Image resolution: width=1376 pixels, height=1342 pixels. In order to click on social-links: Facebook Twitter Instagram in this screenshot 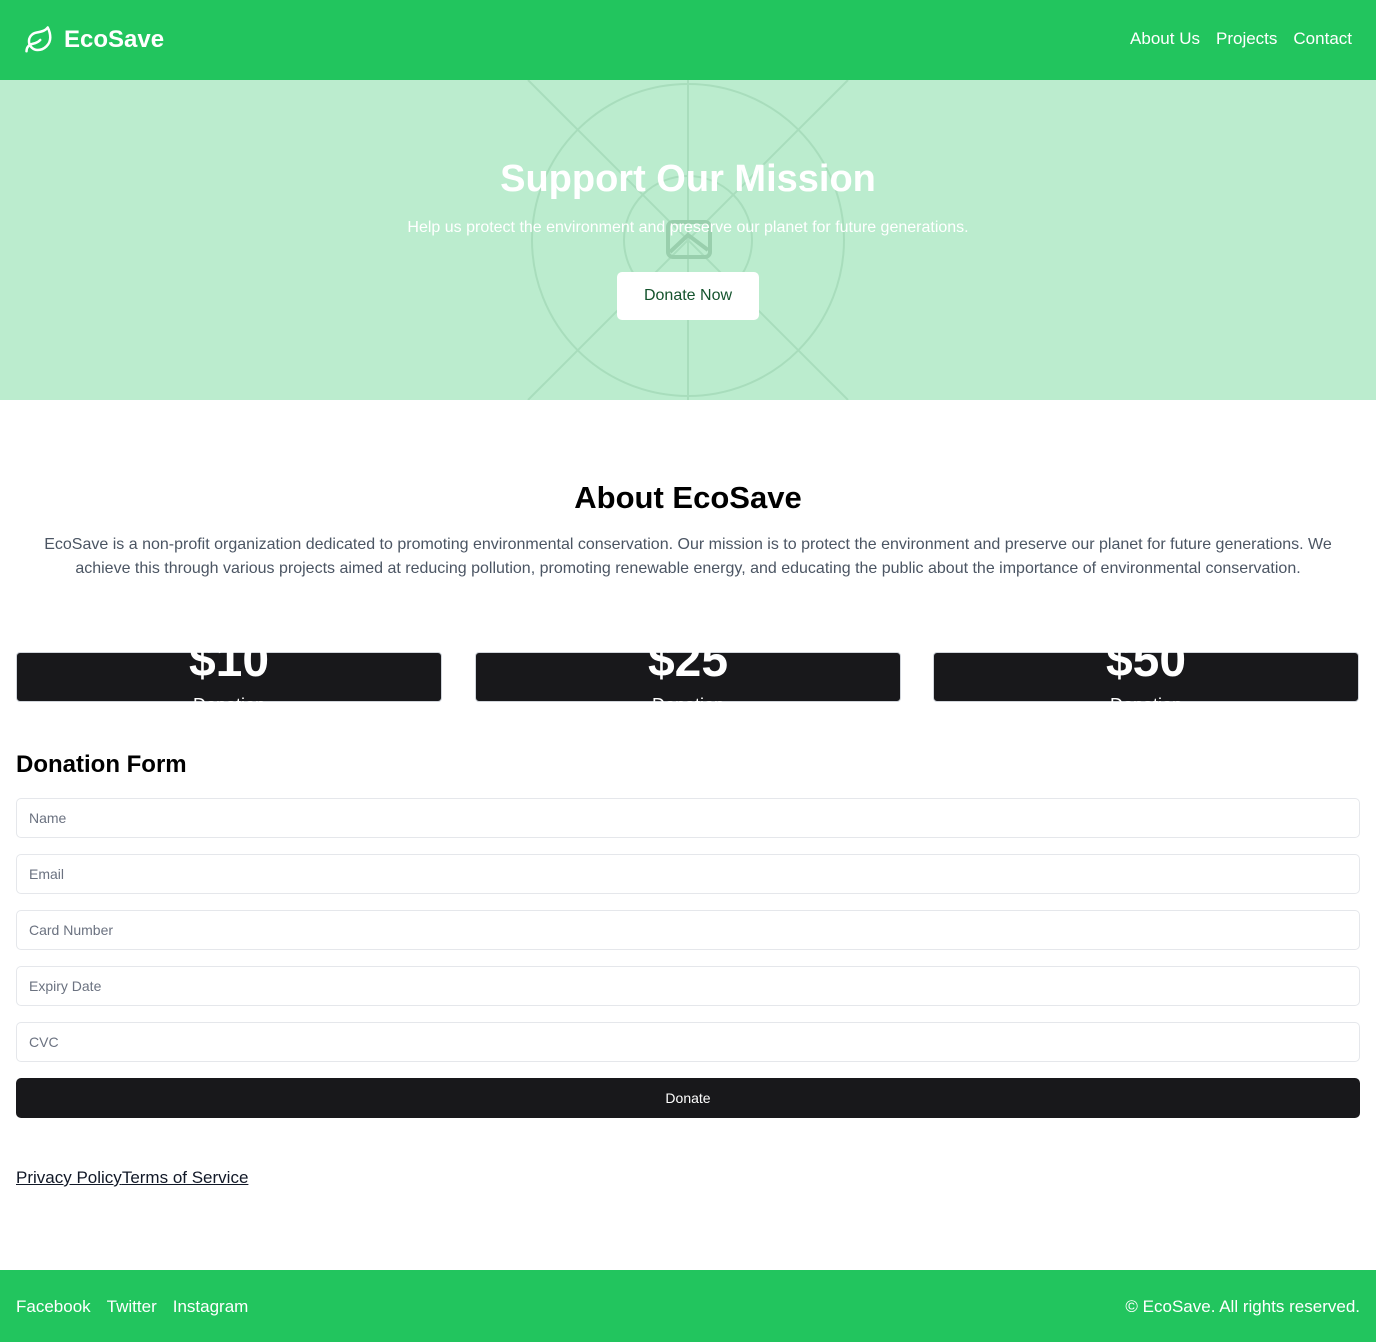, I will do `click(140, 1307)`.